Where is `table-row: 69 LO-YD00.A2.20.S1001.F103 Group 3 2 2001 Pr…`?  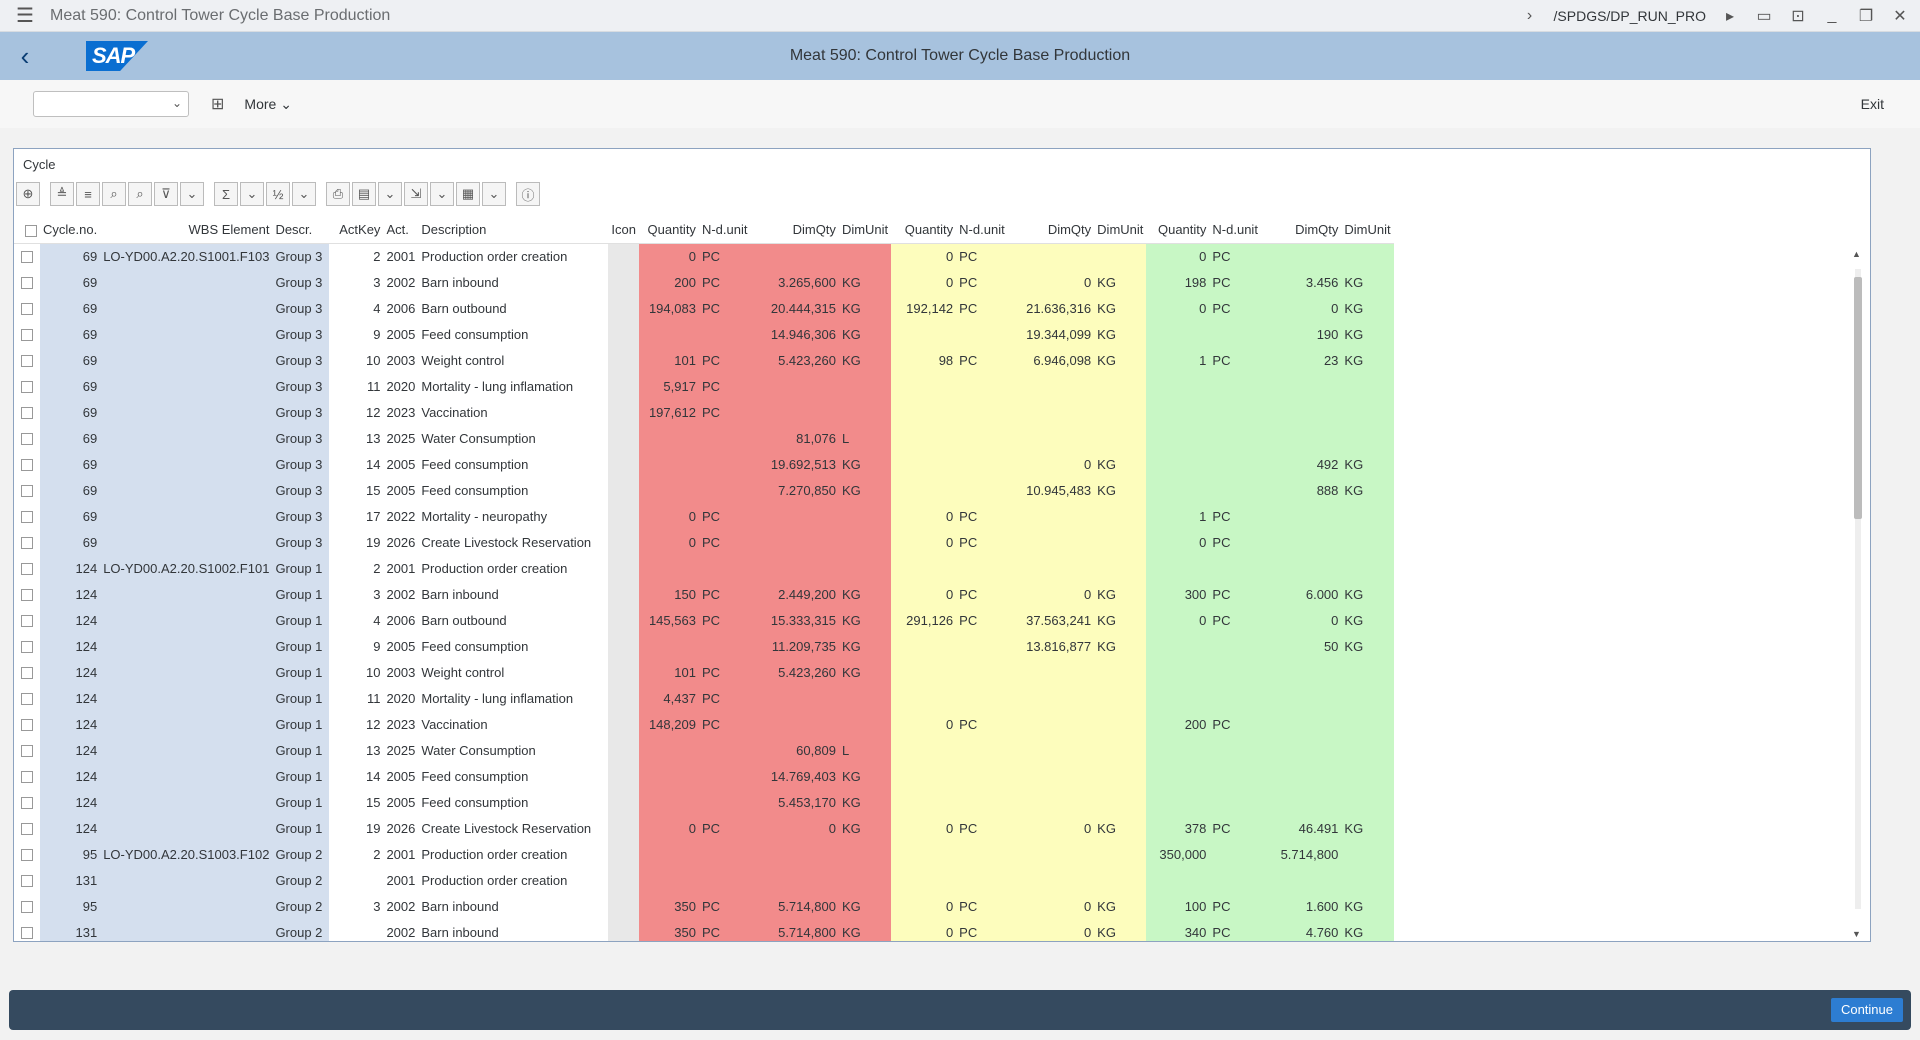
table-row: 69 LO-YD00.A2.20.S1001.F103 Group 3 2 2001 Pr… is located at coordinates (704, 256).